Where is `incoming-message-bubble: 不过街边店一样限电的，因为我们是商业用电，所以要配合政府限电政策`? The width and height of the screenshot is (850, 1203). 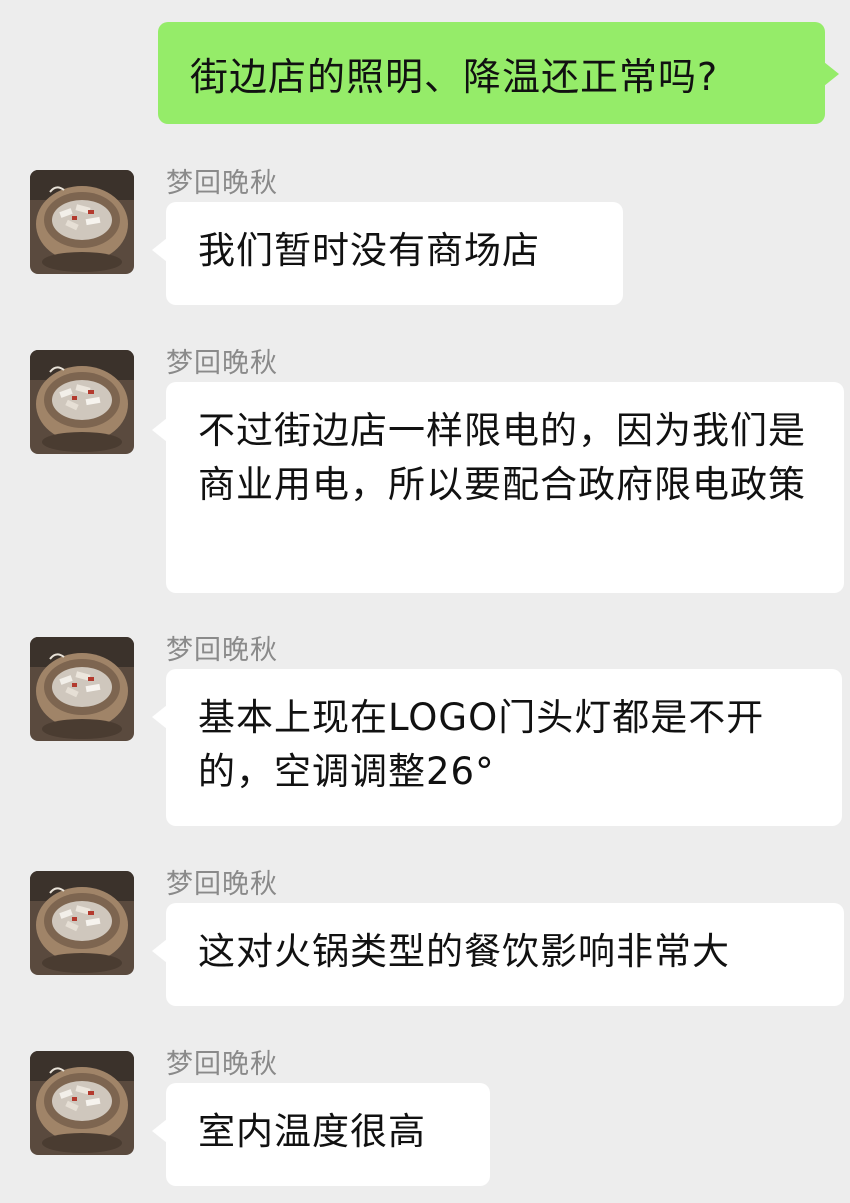
incoming-message-bubble: 不过街边店一样限电的，因为我们是商业用电，所以要配合政府限电政策 is located at coordinates (498, 487).